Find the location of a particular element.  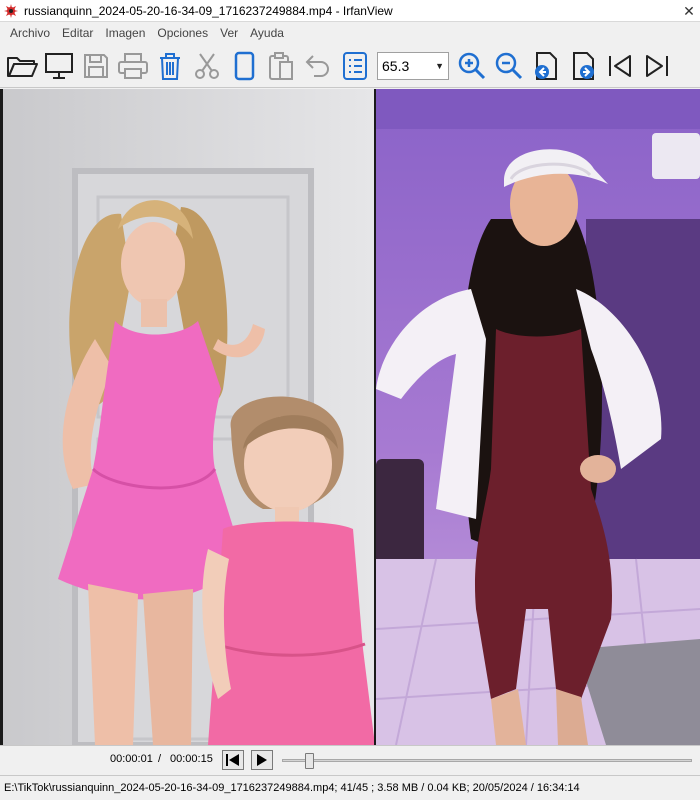

slideshow-monitor-icon is located at coordinates (58, 66).